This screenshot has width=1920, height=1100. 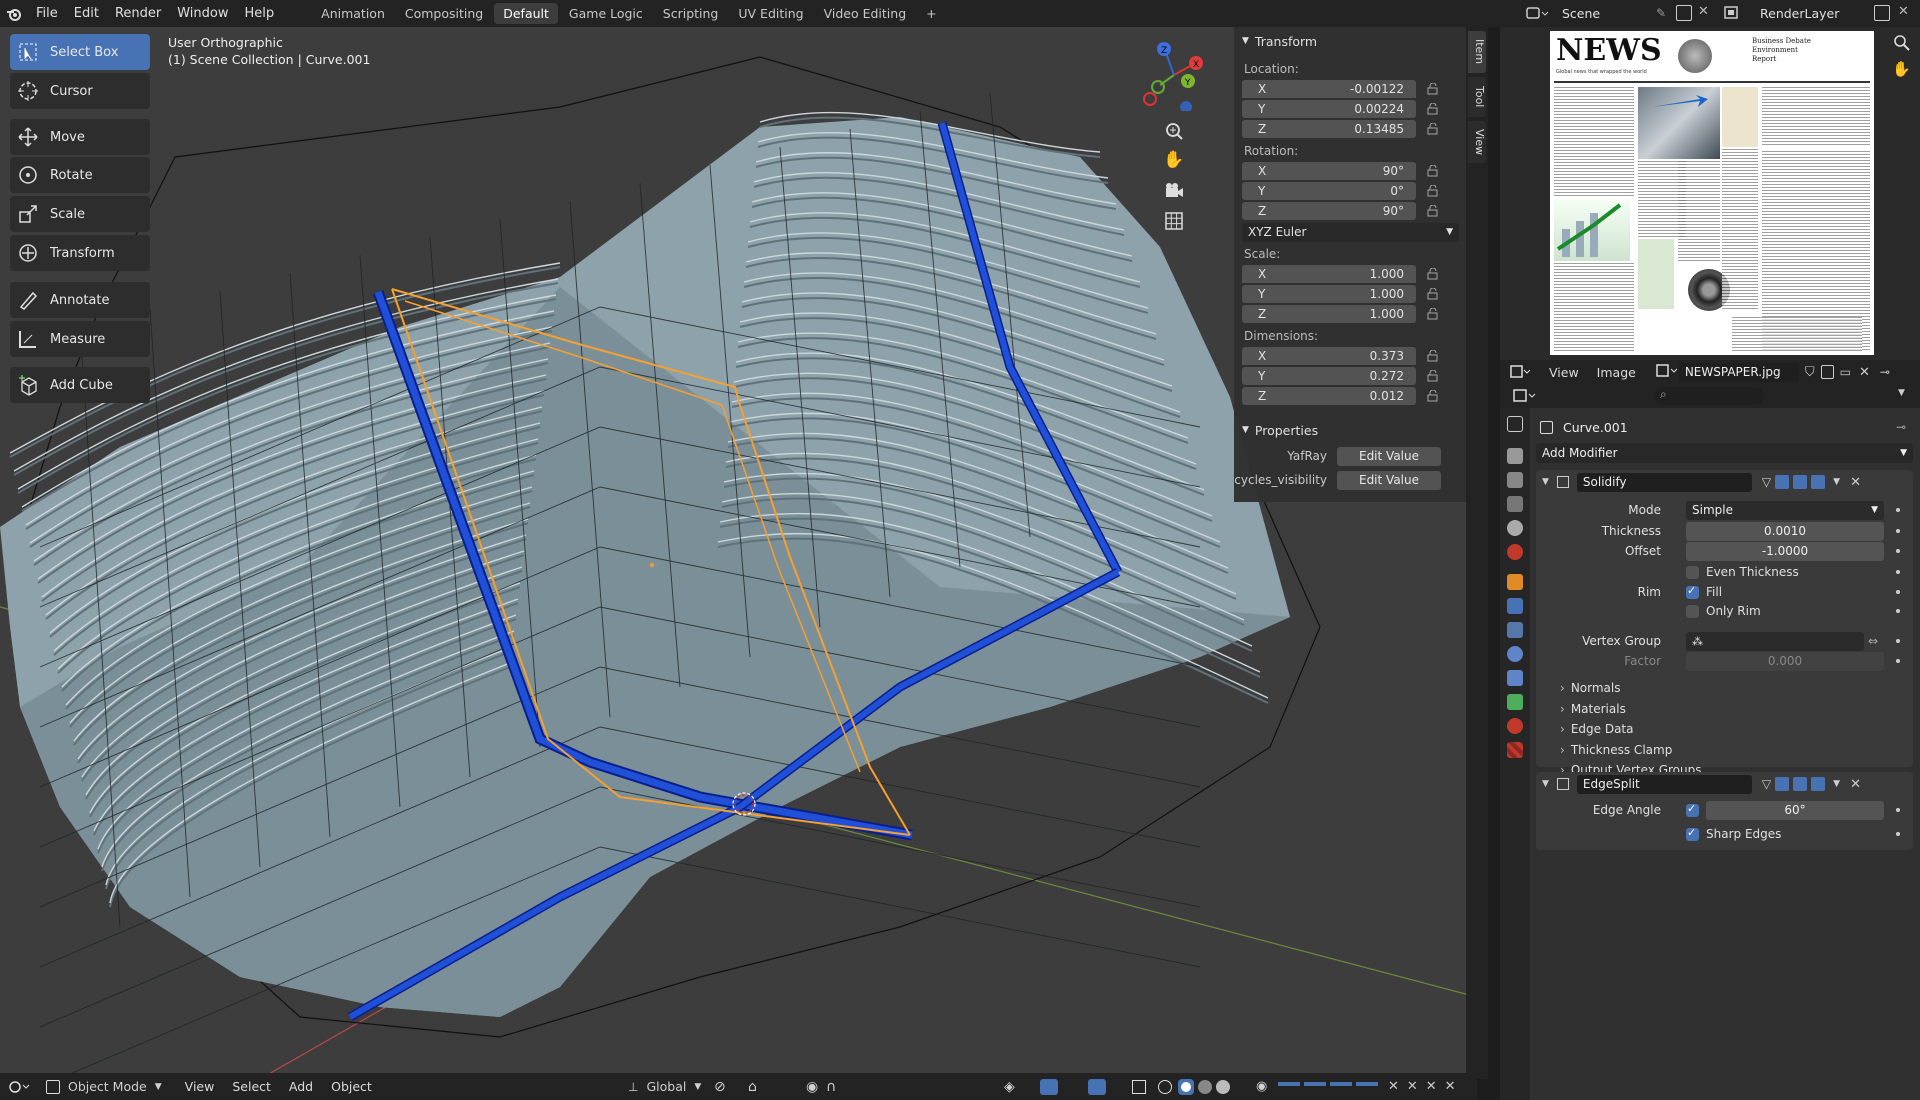 What do you see at coordinates (1097, 1086) in the screenshot?
I see `overlay-toggle-icon` at bounding box center [1097, 1086].